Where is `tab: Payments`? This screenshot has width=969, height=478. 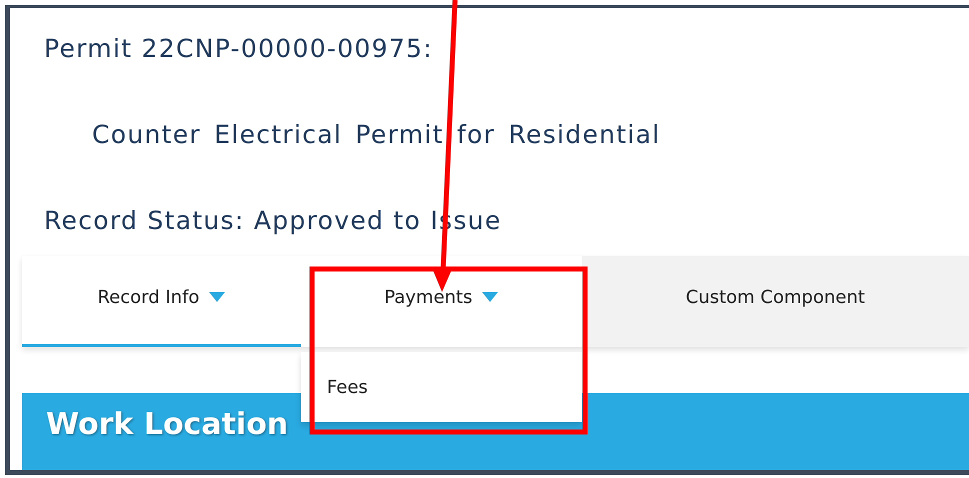
tab: Payments is located at coordinates (441, 302).